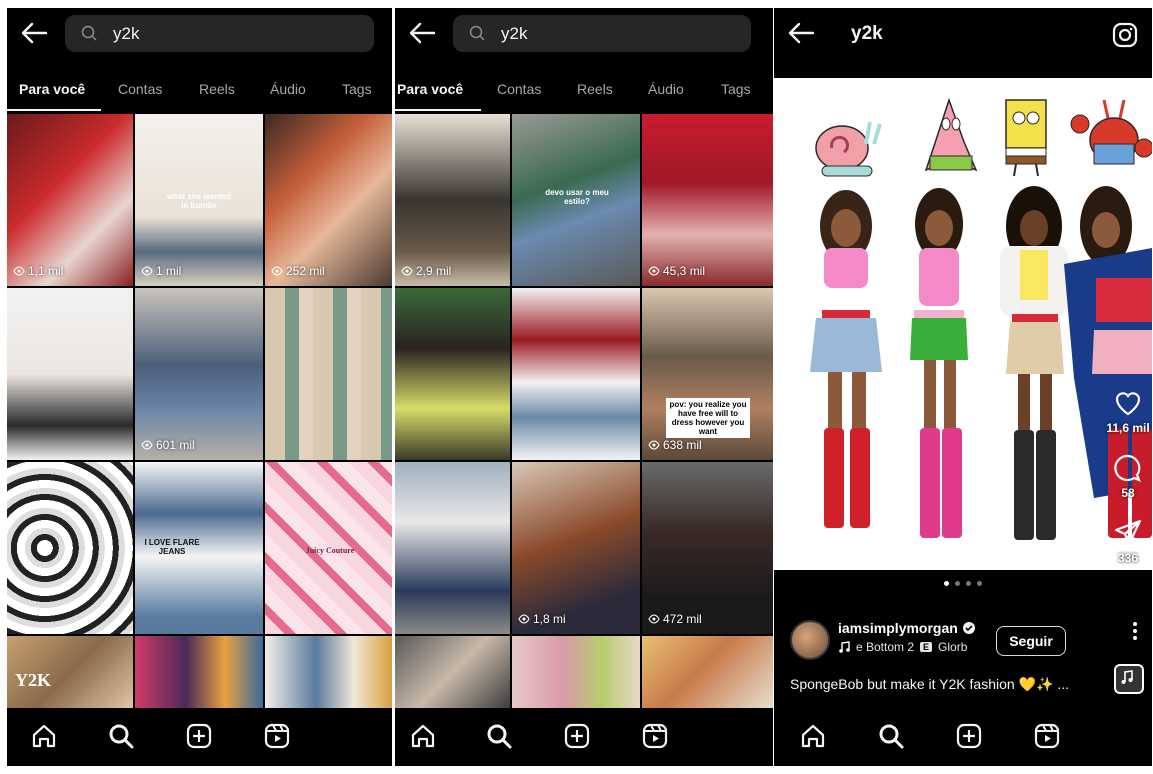 The width and height of the screenshot is (1153, 774). I want to click on tab-bar: Para você Contas Reels Áudio Tags, so click(584, 92).